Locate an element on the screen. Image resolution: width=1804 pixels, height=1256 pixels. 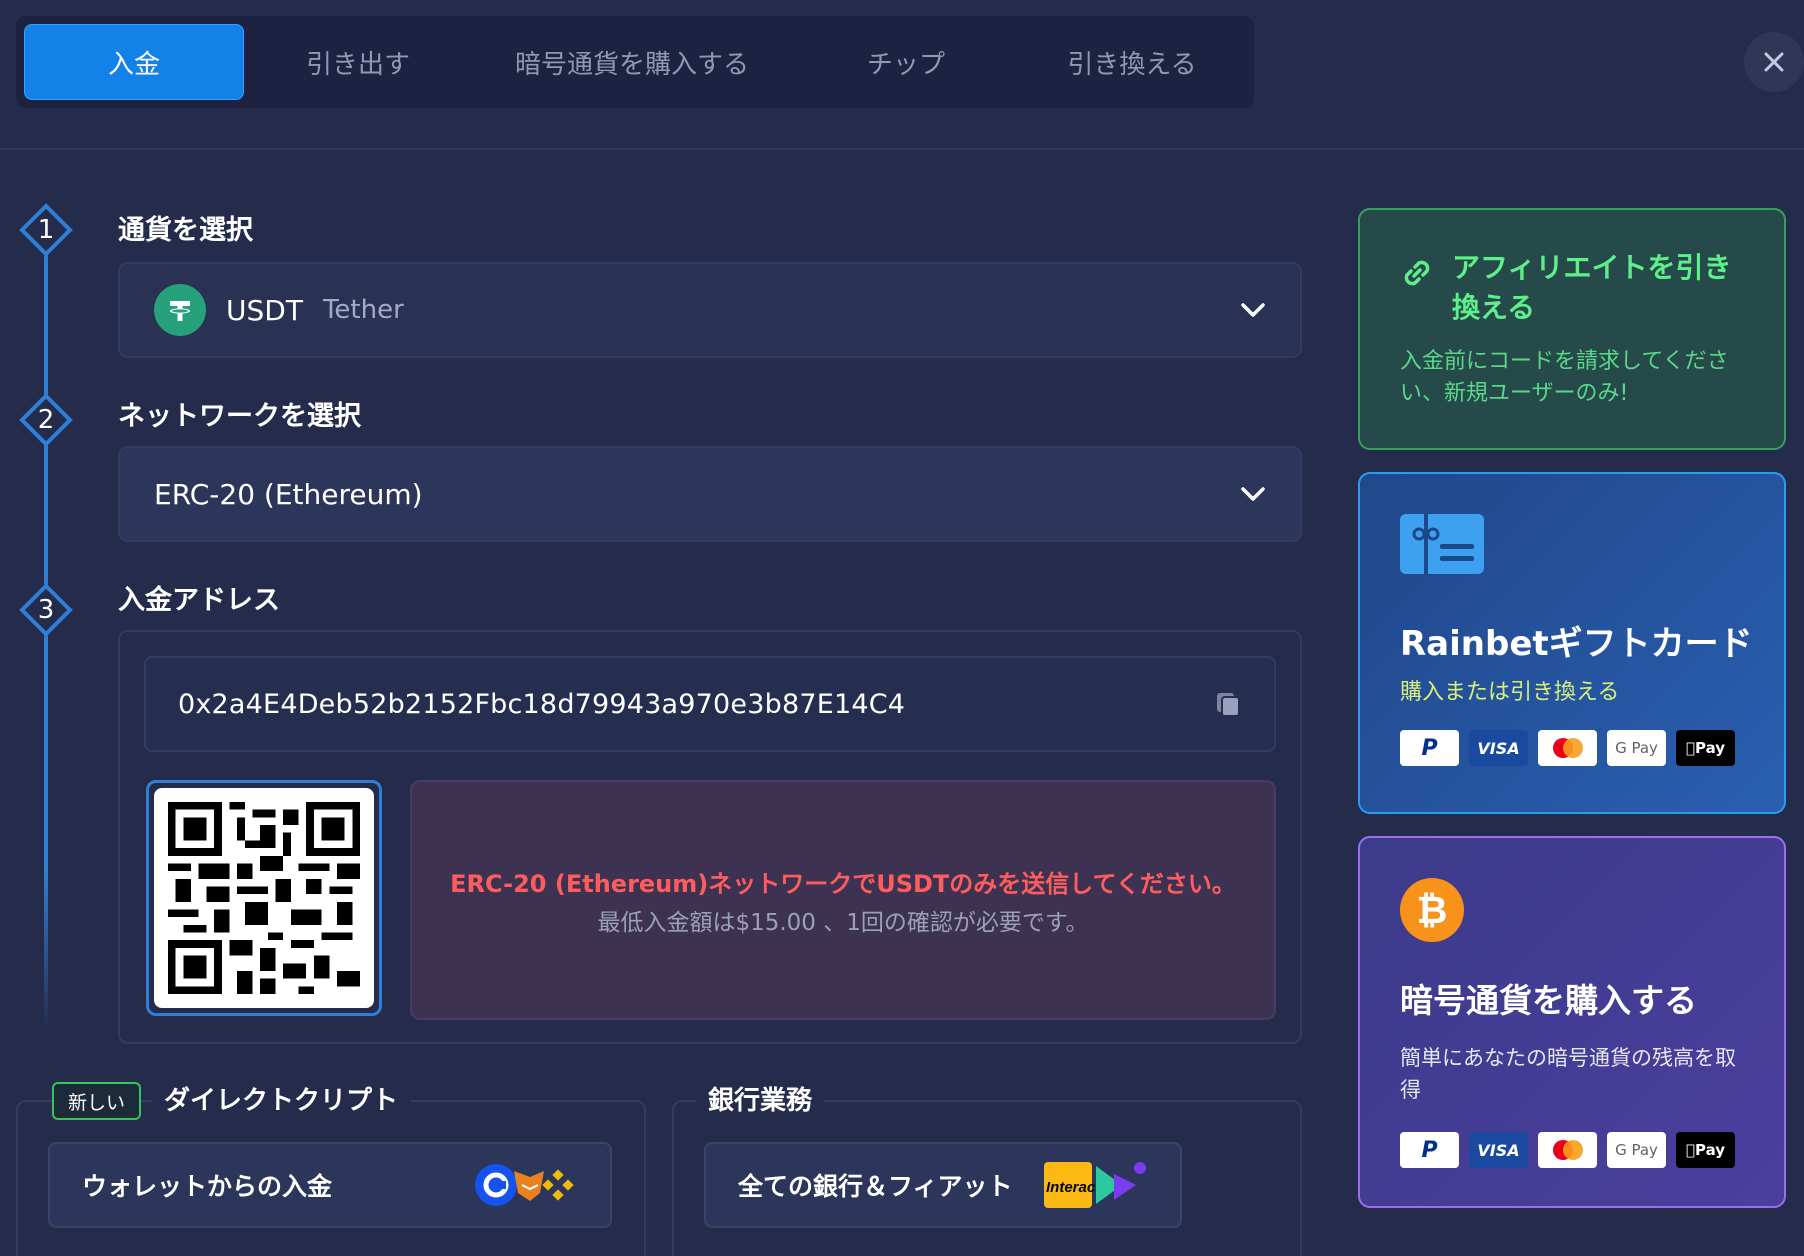
buy-crypto-description: 簡単にあなたの暗号通貨の残高を取得 is located at coordinates (1568, 1074).